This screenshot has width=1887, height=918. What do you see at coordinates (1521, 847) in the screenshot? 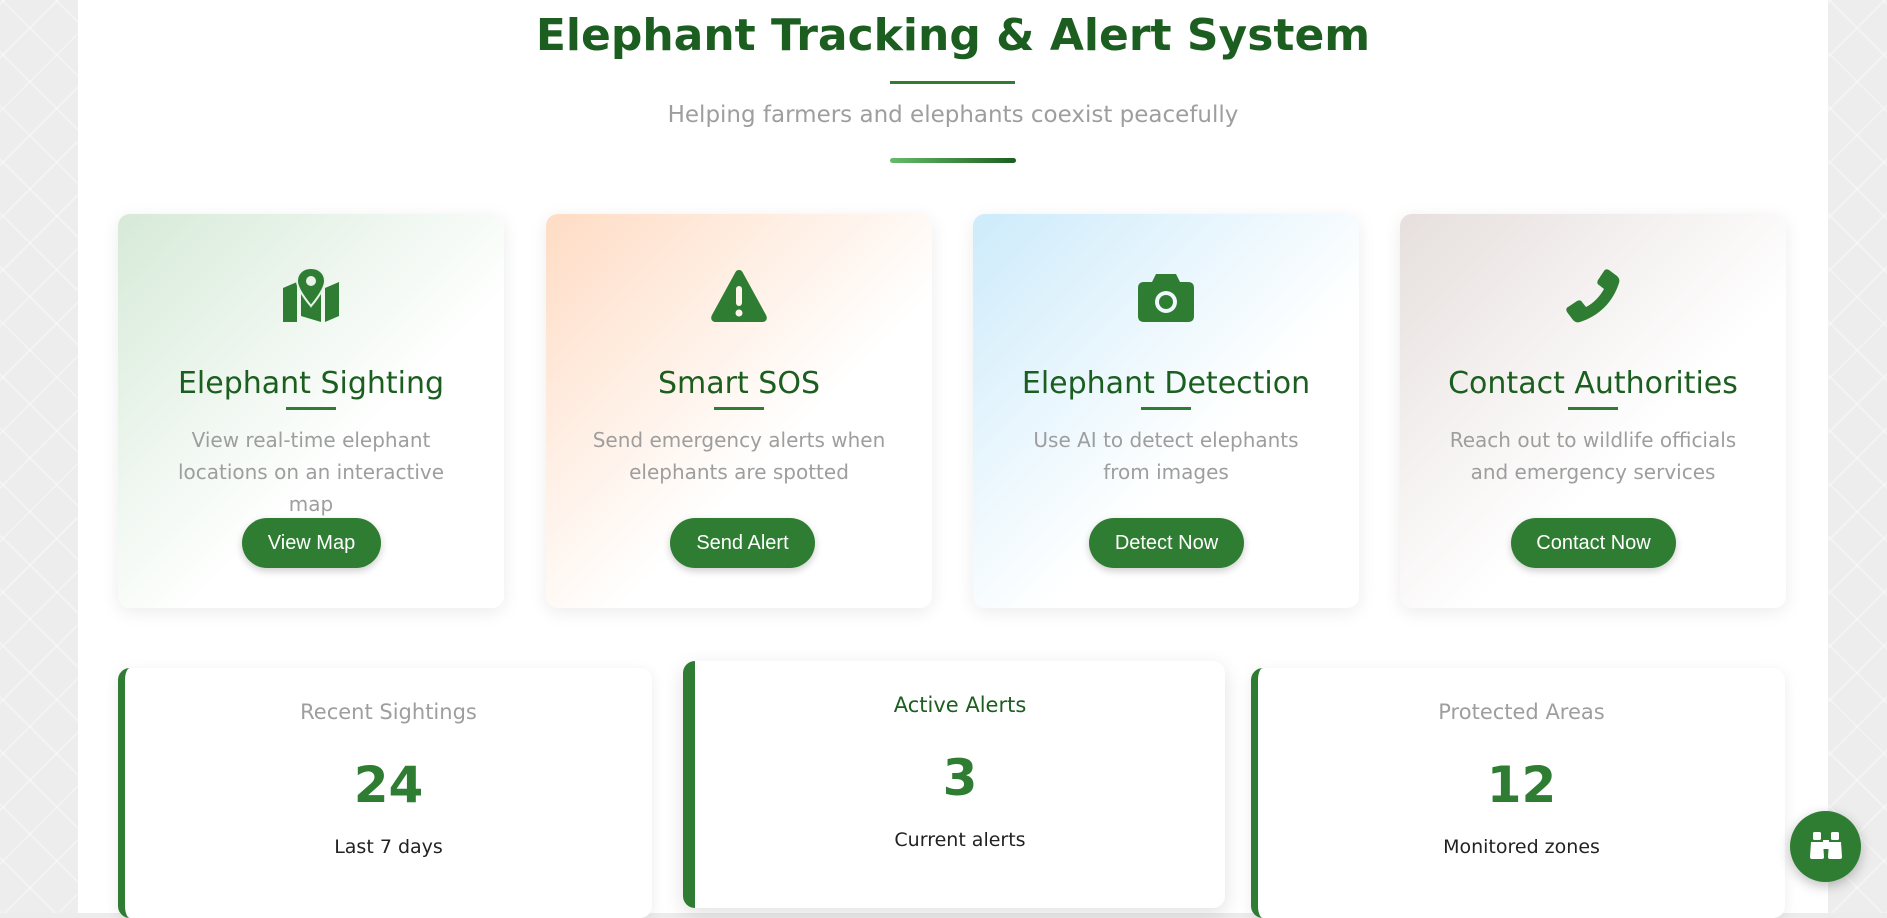
I see `stat-subtext: Monitored zones` at bounding box center [1521, 847].